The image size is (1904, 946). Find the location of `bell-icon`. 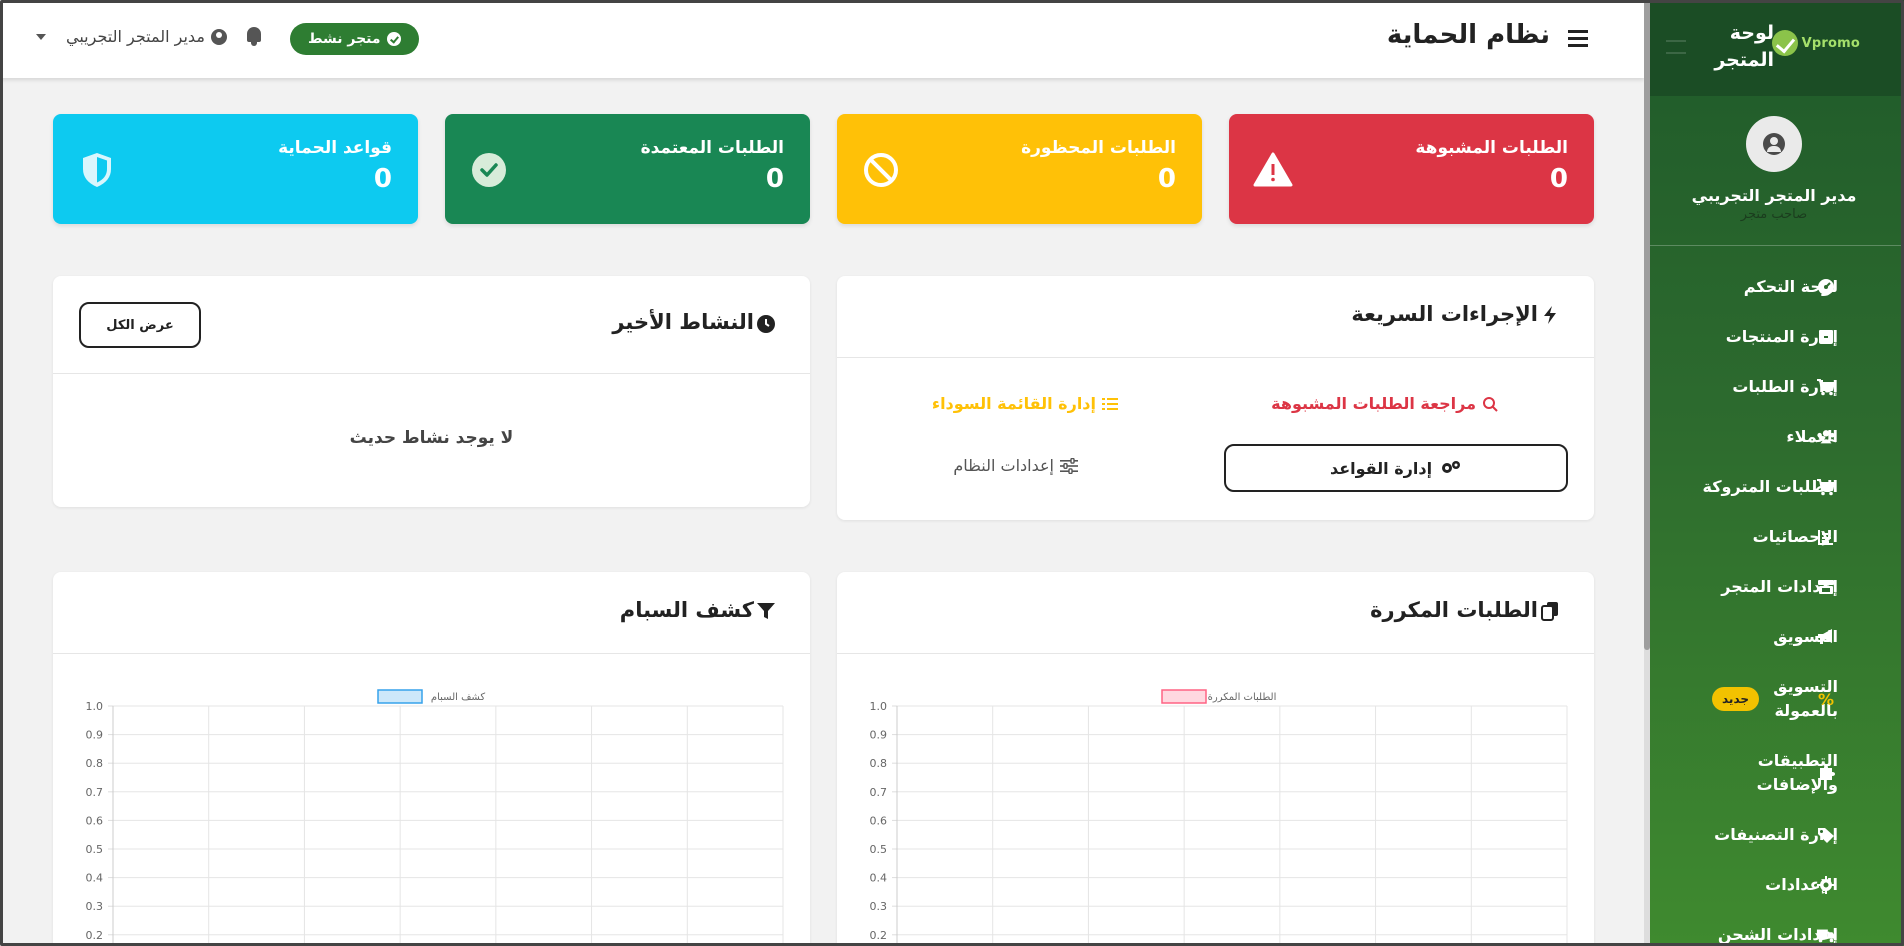

bell-icon is located at coordinates (254, 36).